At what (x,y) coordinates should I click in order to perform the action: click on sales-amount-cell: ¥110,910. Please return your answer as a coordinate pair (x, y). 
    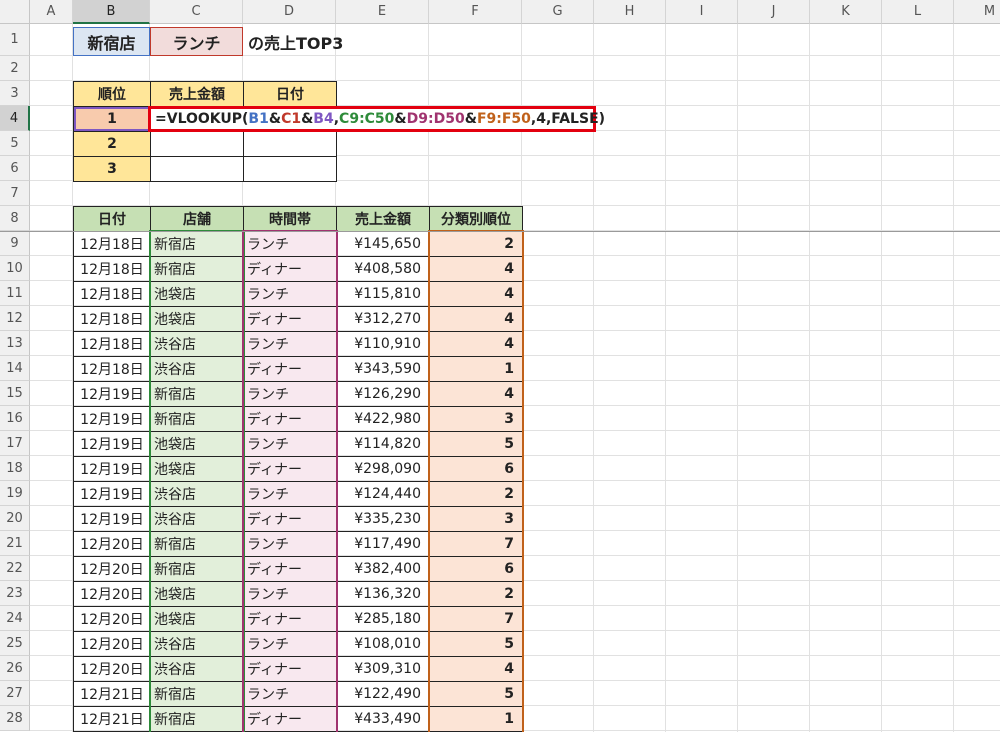
    Looking at the image, I should click on (383, 344).